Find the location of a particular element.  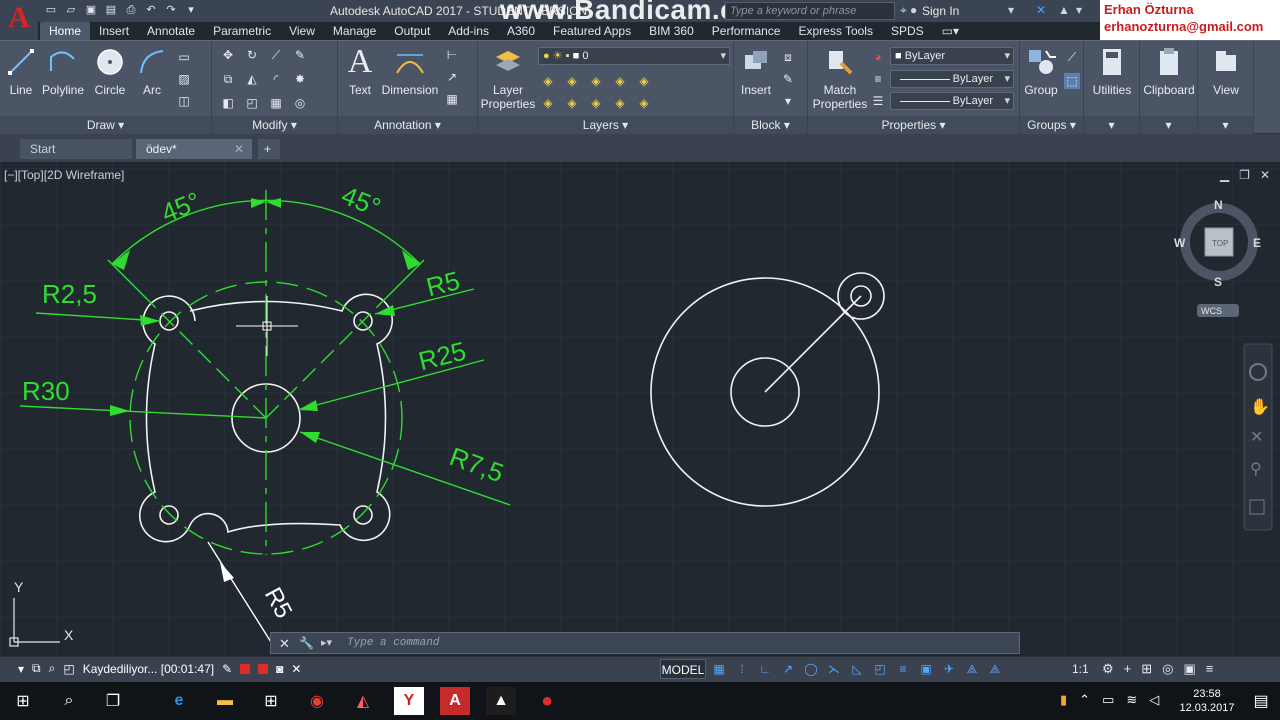

volume-icon: ◁ is located at coordinates (1154, 700).